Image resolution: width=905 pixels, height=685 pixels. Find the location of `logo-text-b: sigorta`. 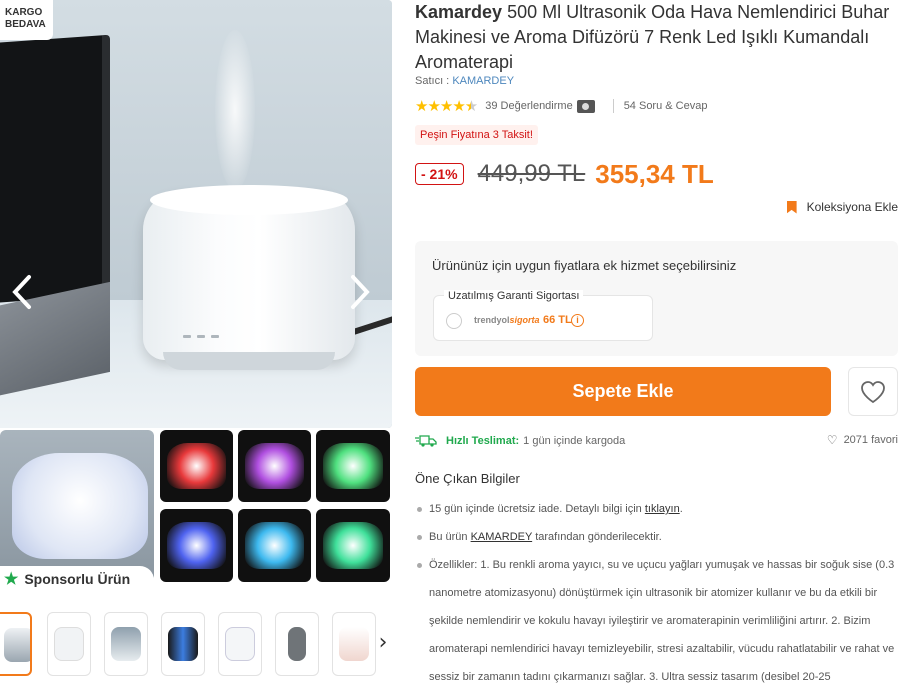

logo-text-b: sigorta is located at coordinates (524, 320).